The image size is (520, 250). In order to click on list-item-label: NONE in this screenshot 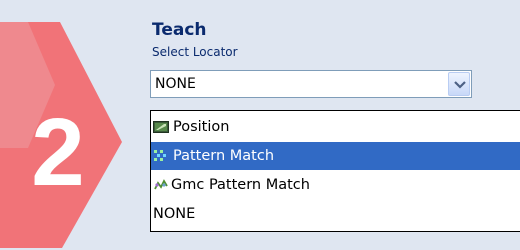, I will do `click(174, 214)`.